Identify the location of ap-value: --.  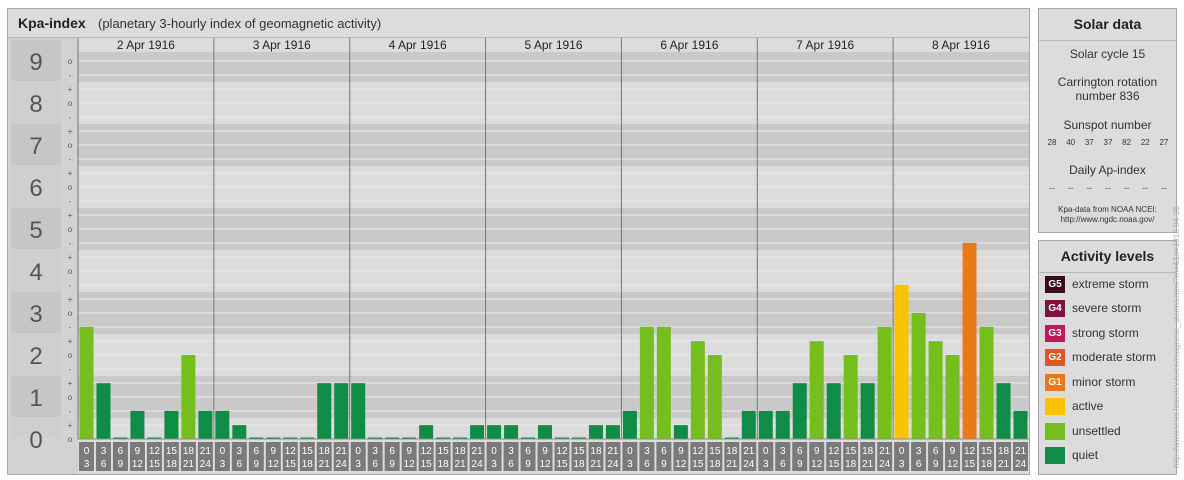
(1107, 188).